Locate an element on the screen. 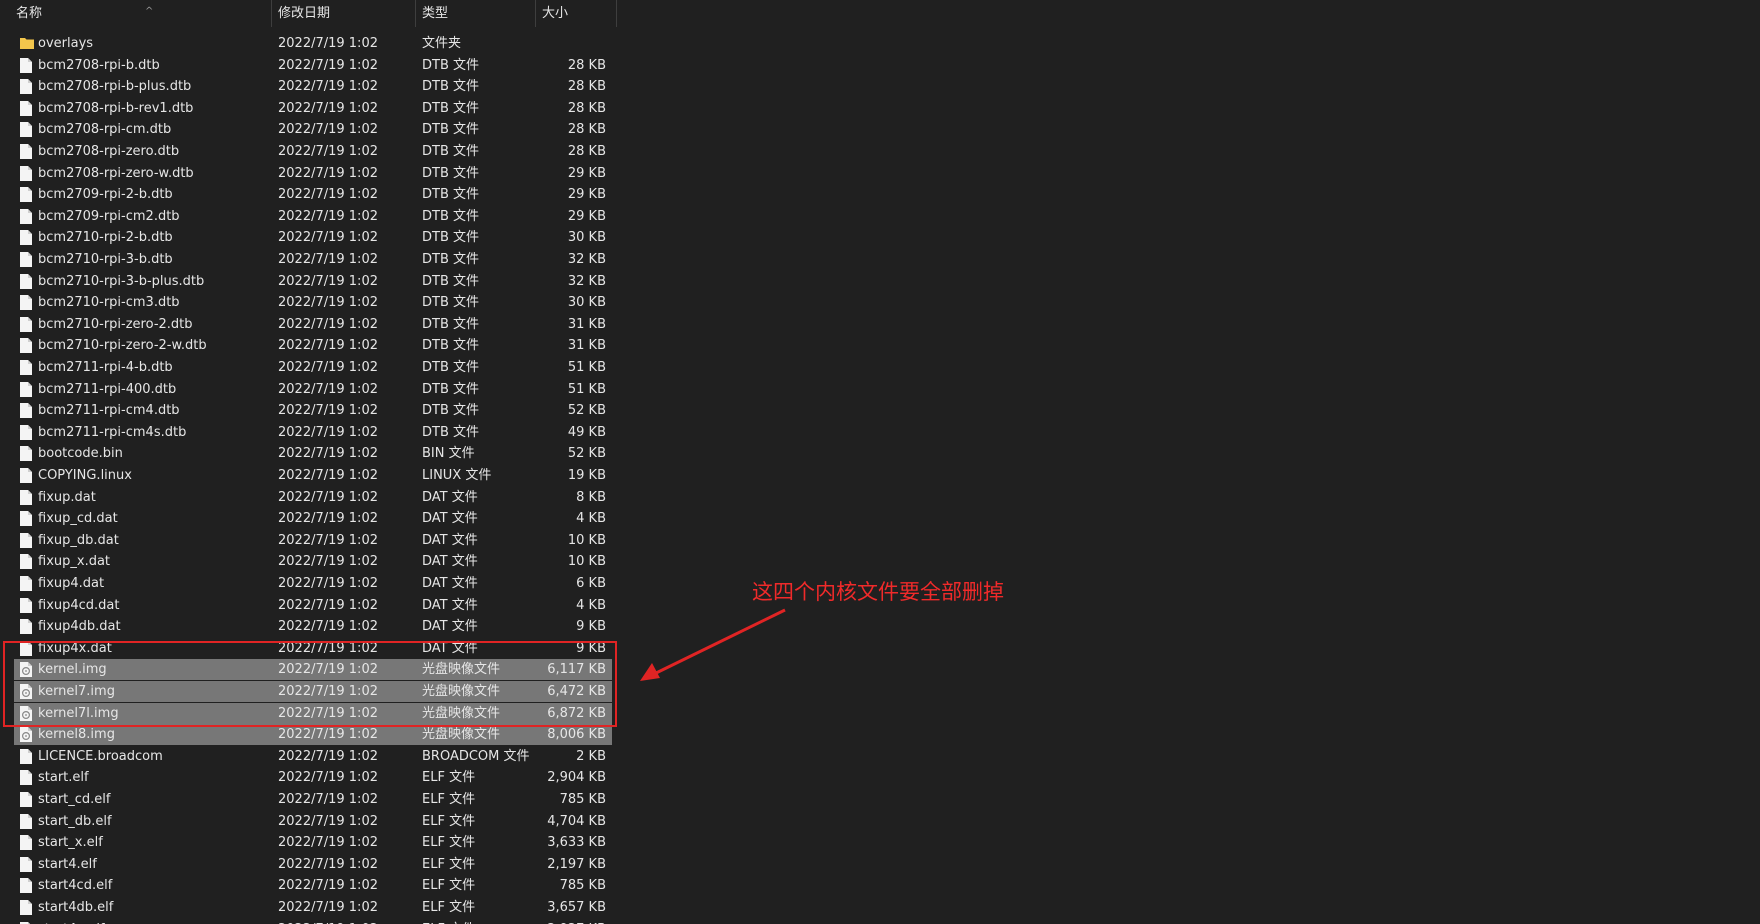  file-size: 2,927 KB is located at coordinates (576, 921).